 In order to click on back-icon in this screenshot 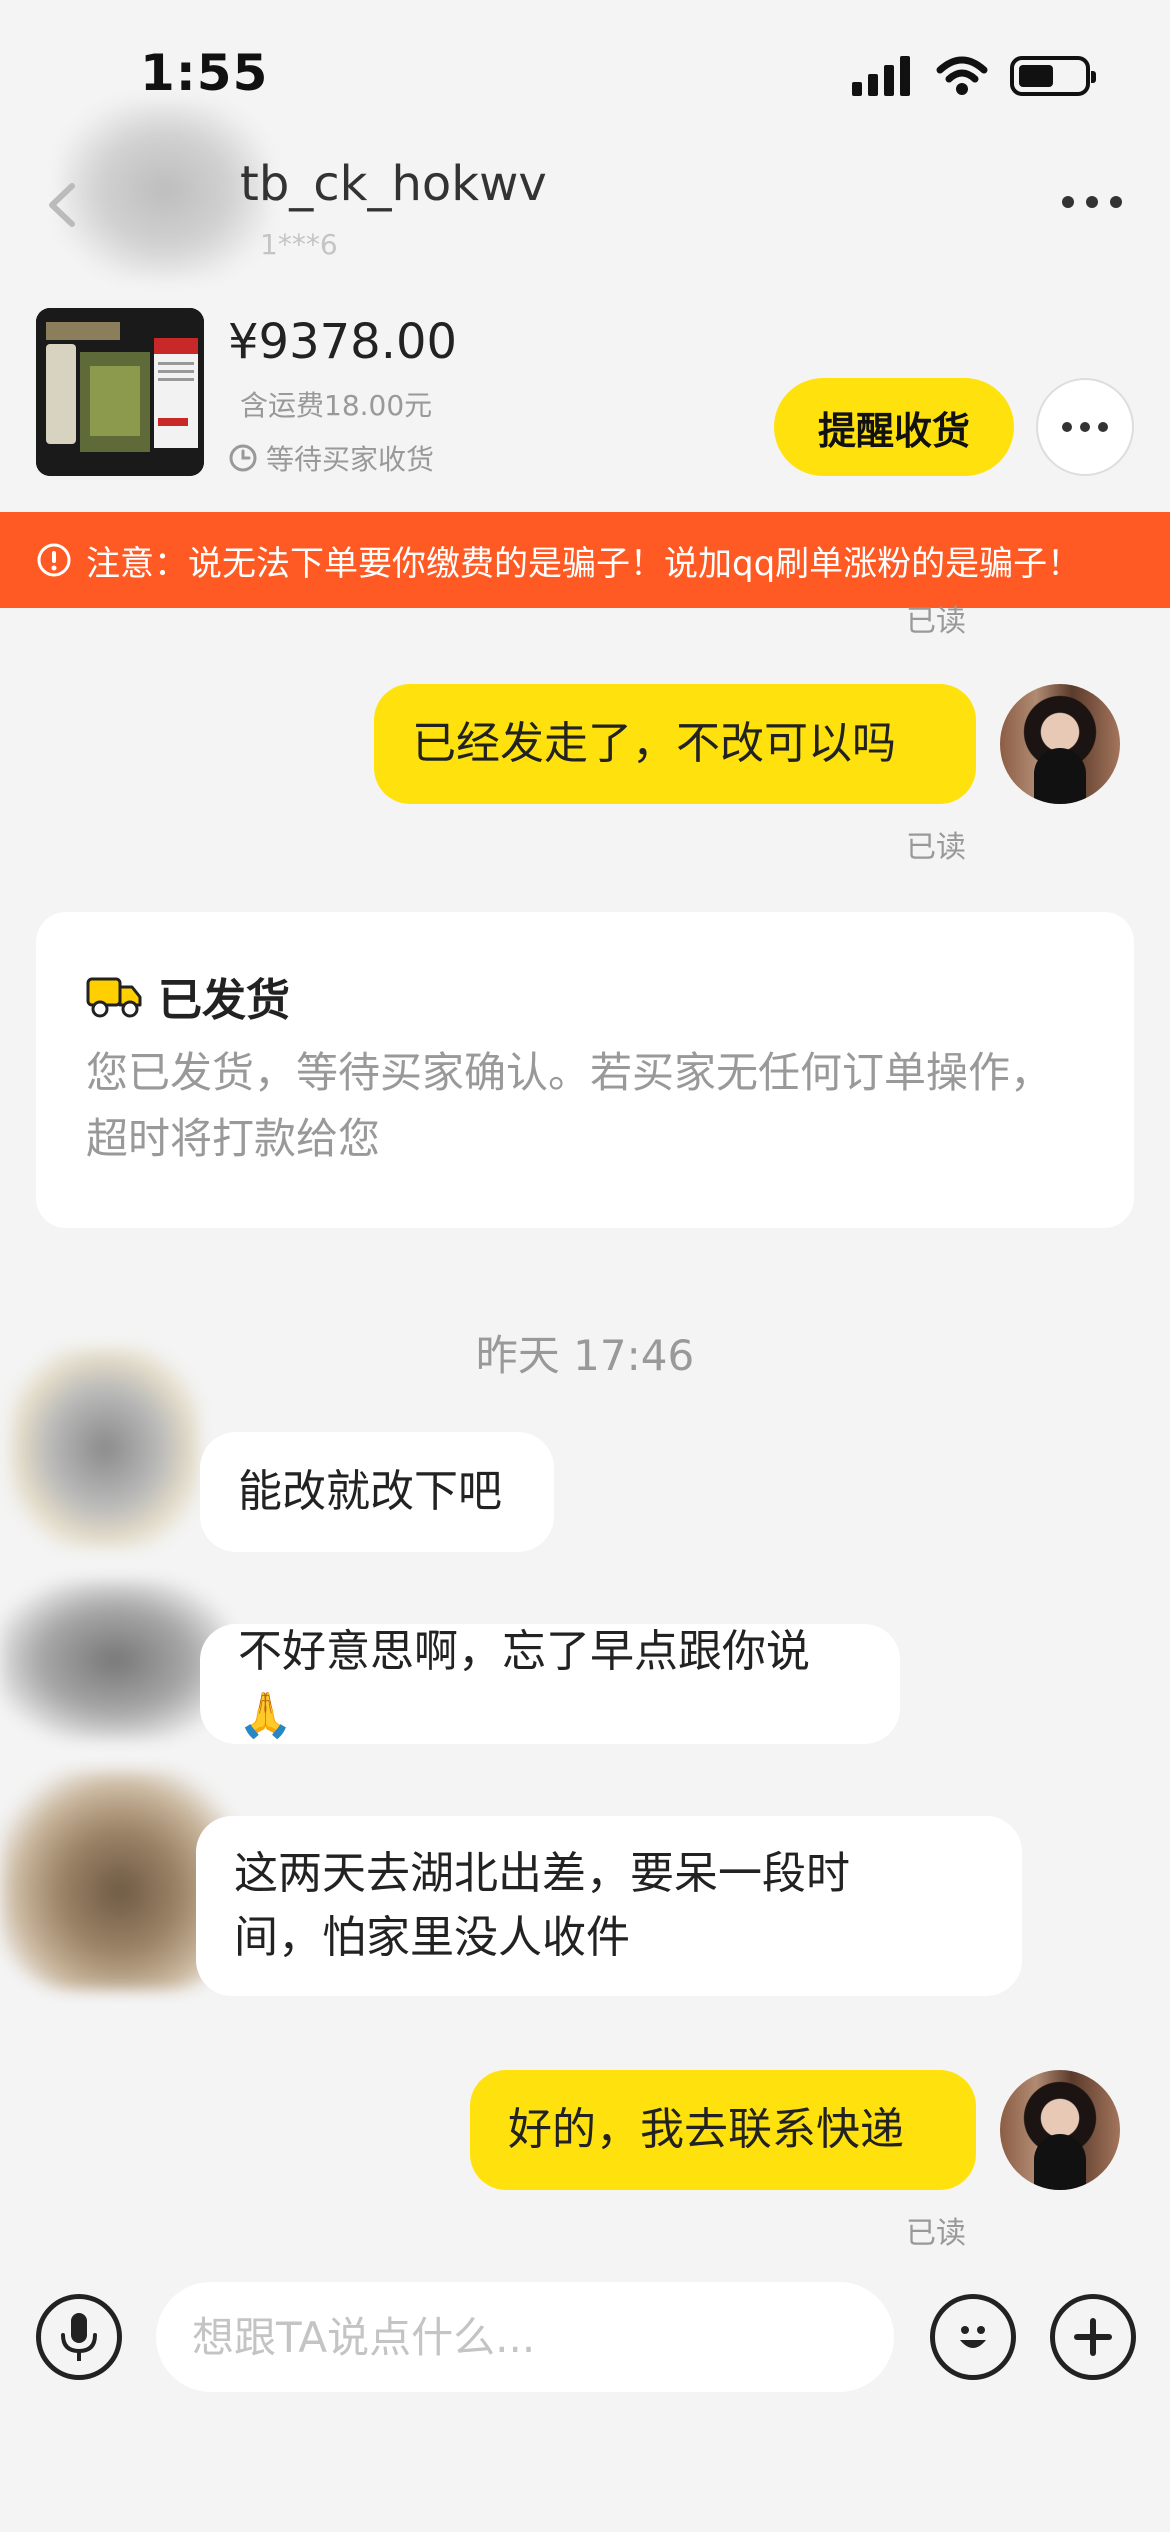, I will do `click(65, 205)`.